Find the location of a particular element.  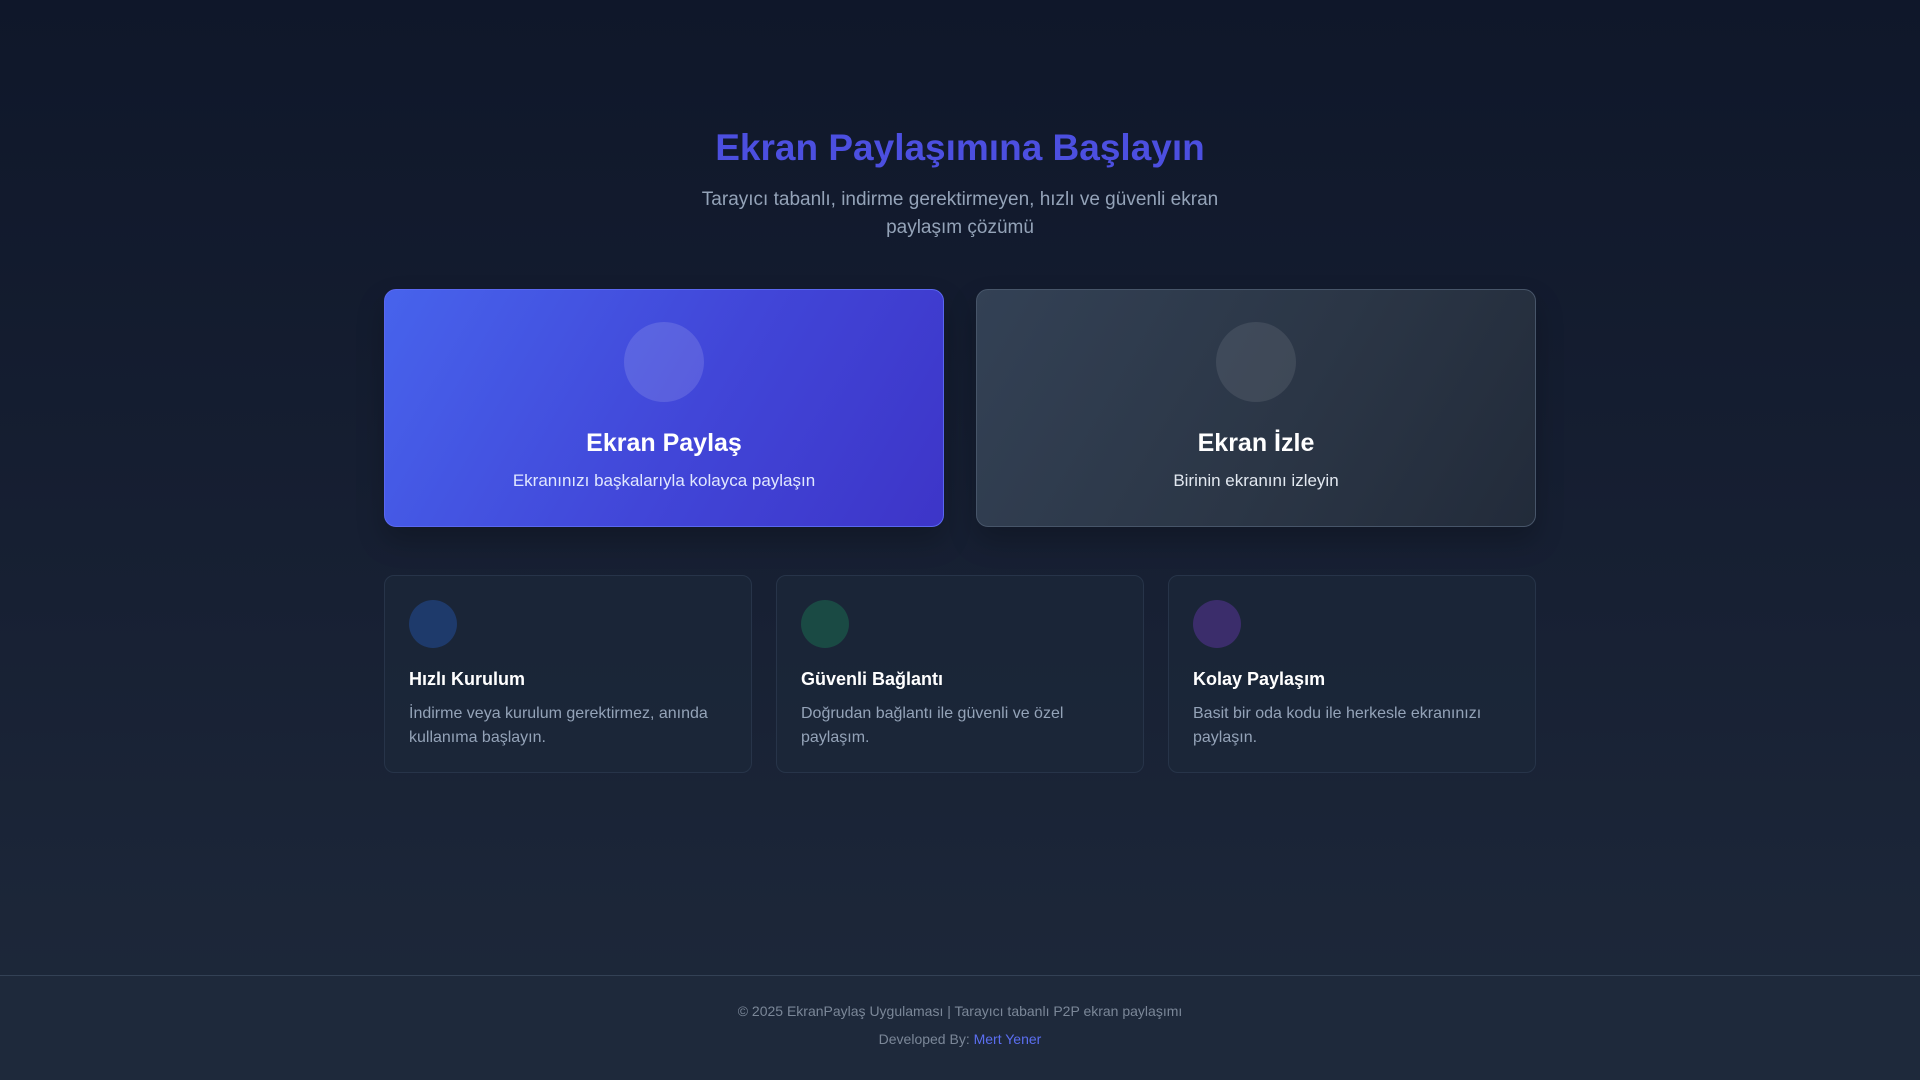

screen-share-icon is located at coordinates (664, 362).